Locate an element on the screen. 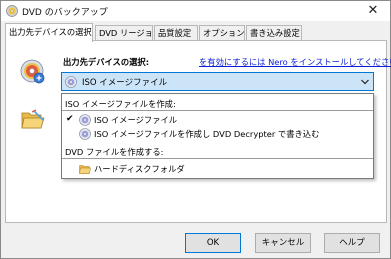  tab-label: DVD リージョン is located at coordinates (130, 33).